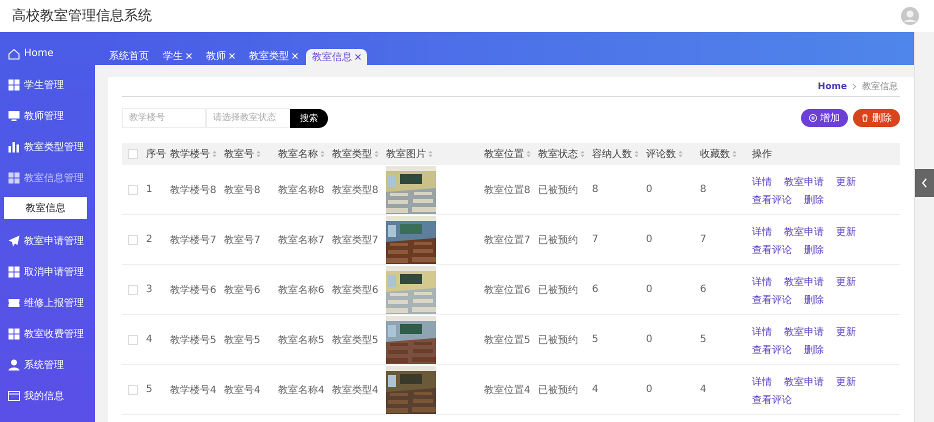  What do you see at coordinates (47, 302) in the screenshot?
I see `sidebar-item: 维修上报管理` at bounding box center [47, 302].